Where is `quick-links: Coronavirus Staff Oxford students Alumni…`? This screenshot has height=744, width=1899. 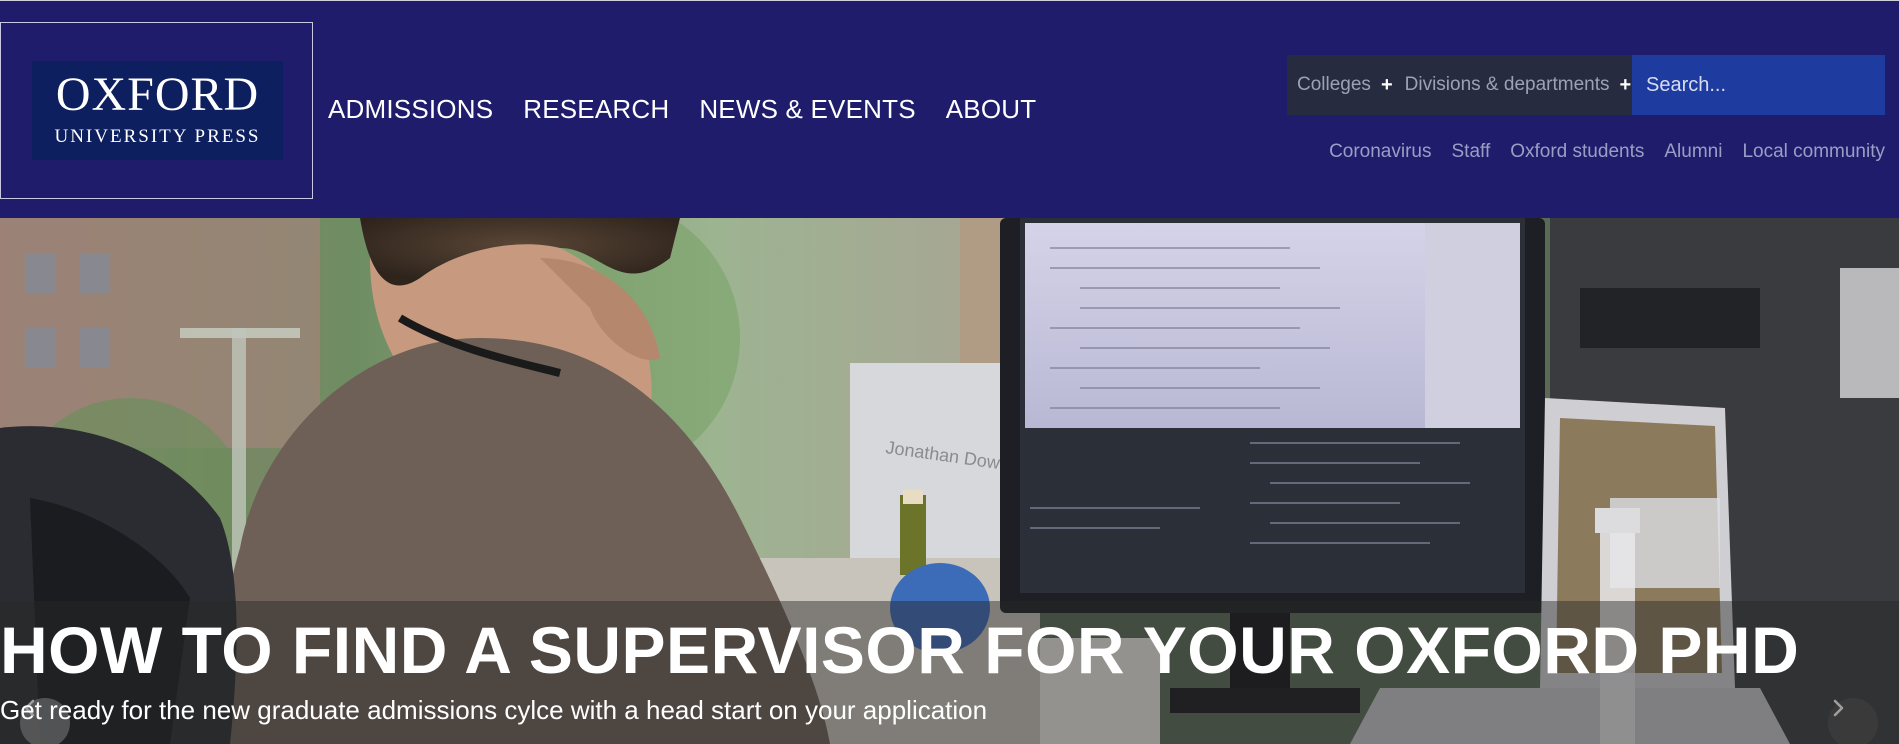
quick-links: Coronavirus Staff Oxford students Alumni… is located at coordinates (1607, 152).